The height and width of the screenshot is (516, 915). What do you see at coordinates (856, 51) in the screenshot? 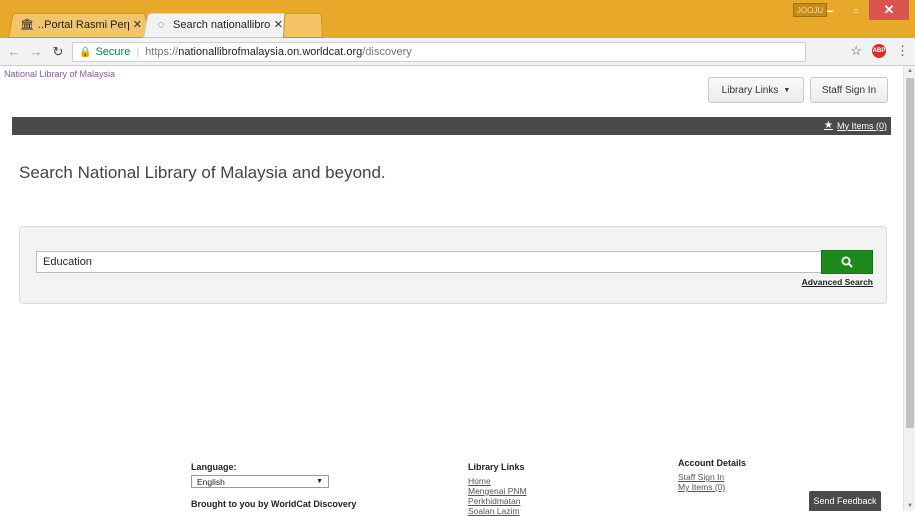
I see `star-bookmark-icon: ☆` at bounding box center [856, 51].